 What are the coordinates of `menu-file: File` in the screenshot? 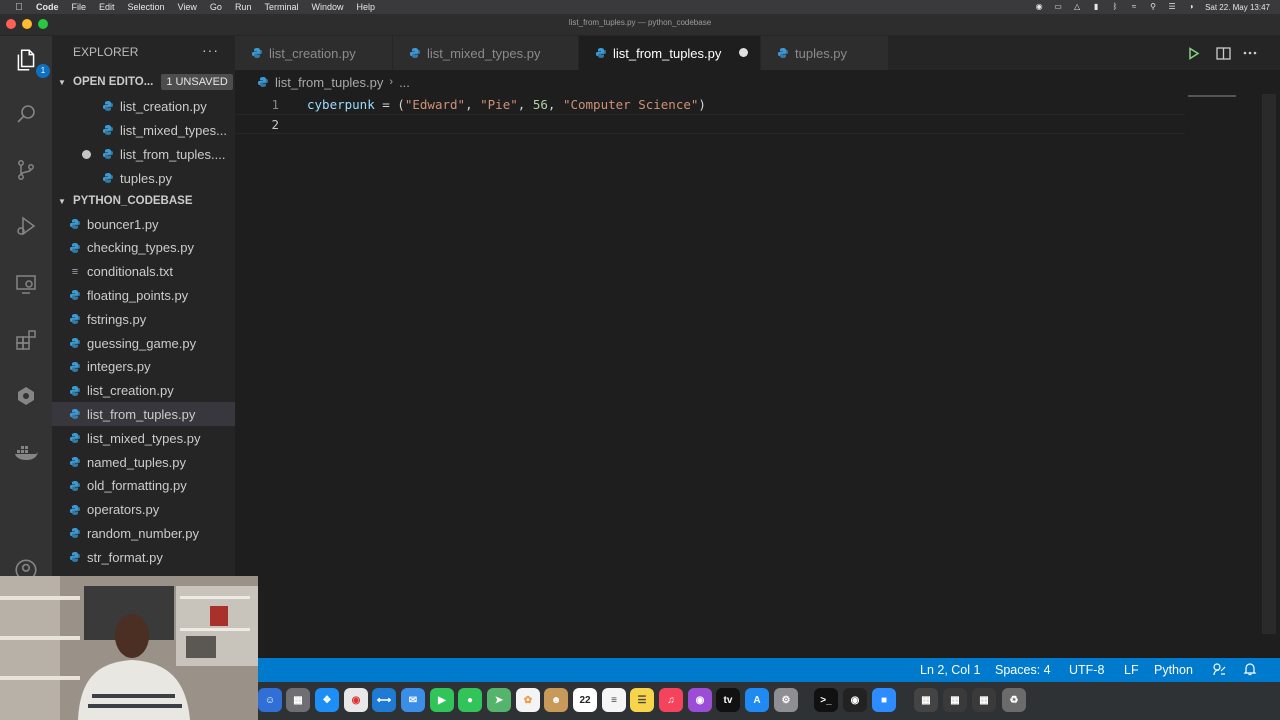 It's located at (79, 7).